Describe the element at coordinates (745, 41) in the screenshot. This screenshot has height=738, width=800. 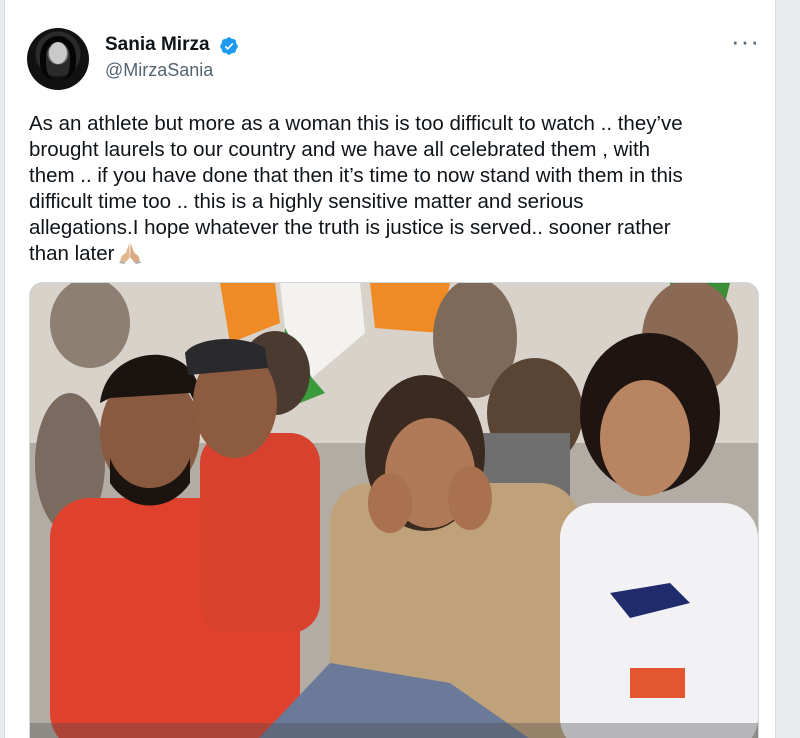
I see `more-options-icon: ···` at that location.